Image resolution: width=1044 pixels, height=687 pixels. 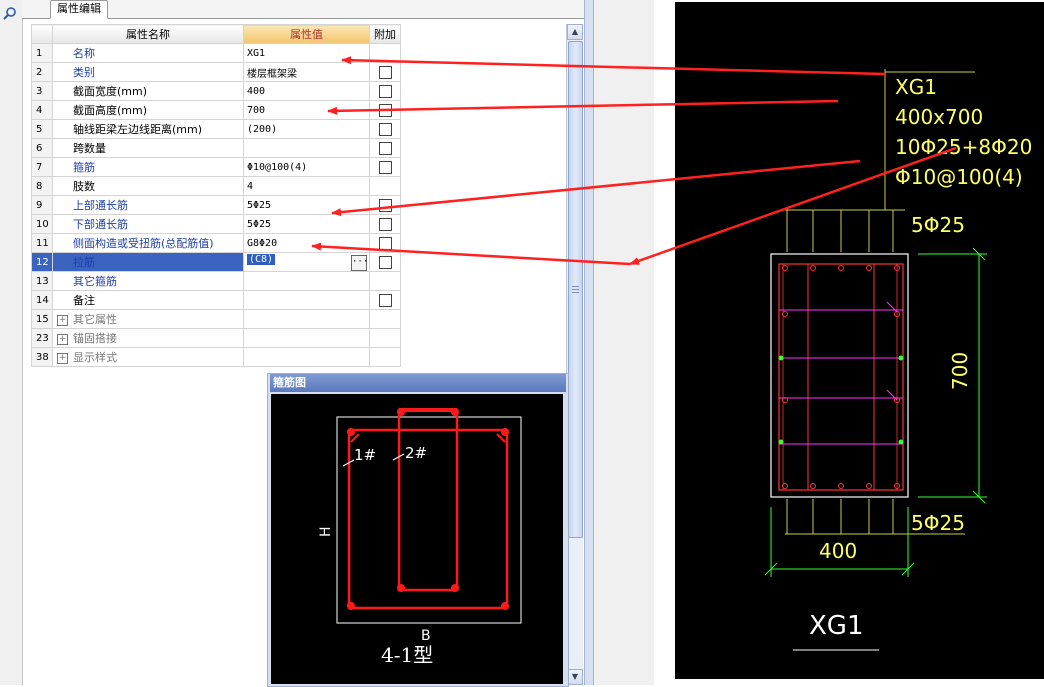 What do you see at coordinates (148, 300) in the screenshot?
I see `property-name: 备注` at bounding box center [148, 300].